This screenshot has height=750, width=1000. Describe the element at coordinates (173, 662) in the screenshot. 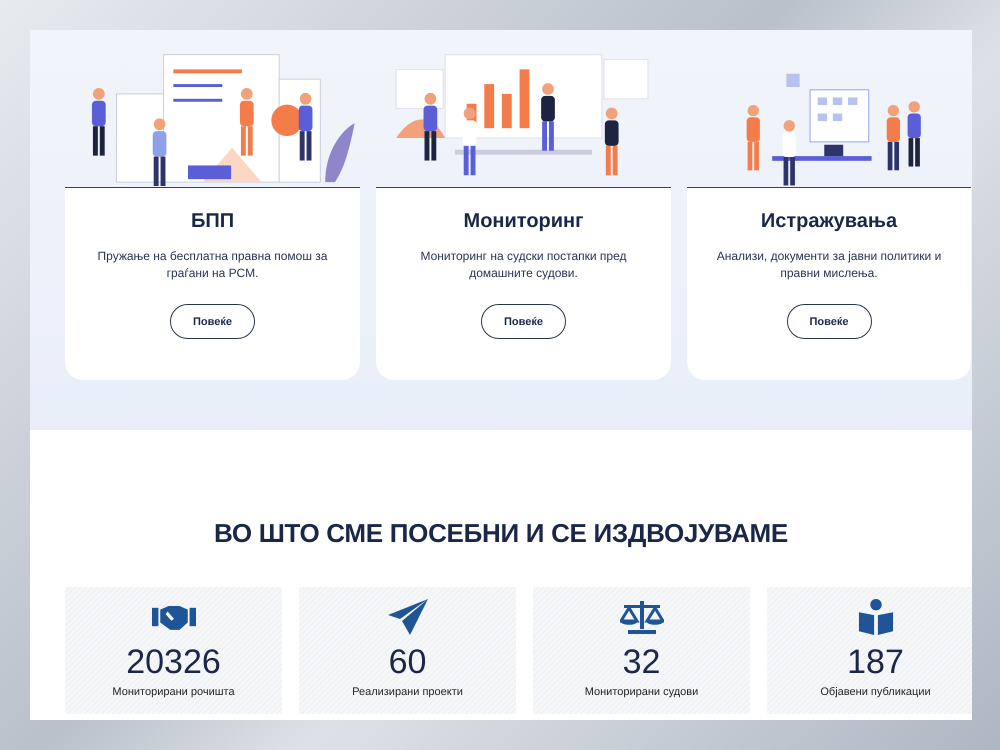

I see `stat-number: 20326` at that location.